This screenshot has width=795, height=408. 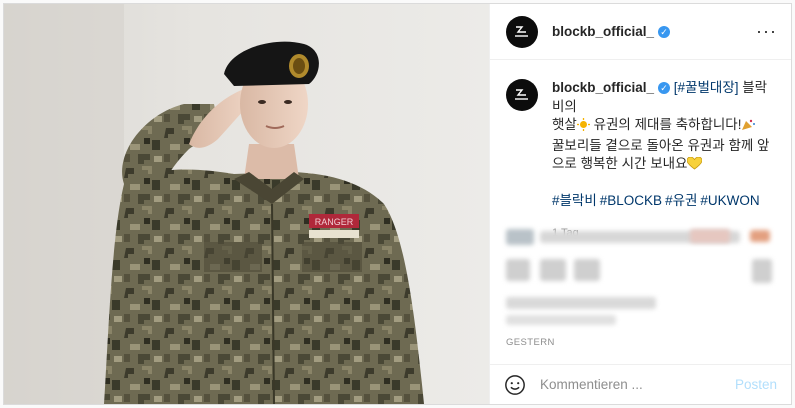 What do you see at coordinates (664, 201) in the screenshot?
I see `hashtag-list: #블락비 #BLOCKB #유권 #UKWON` at bounding box center [664, 201].